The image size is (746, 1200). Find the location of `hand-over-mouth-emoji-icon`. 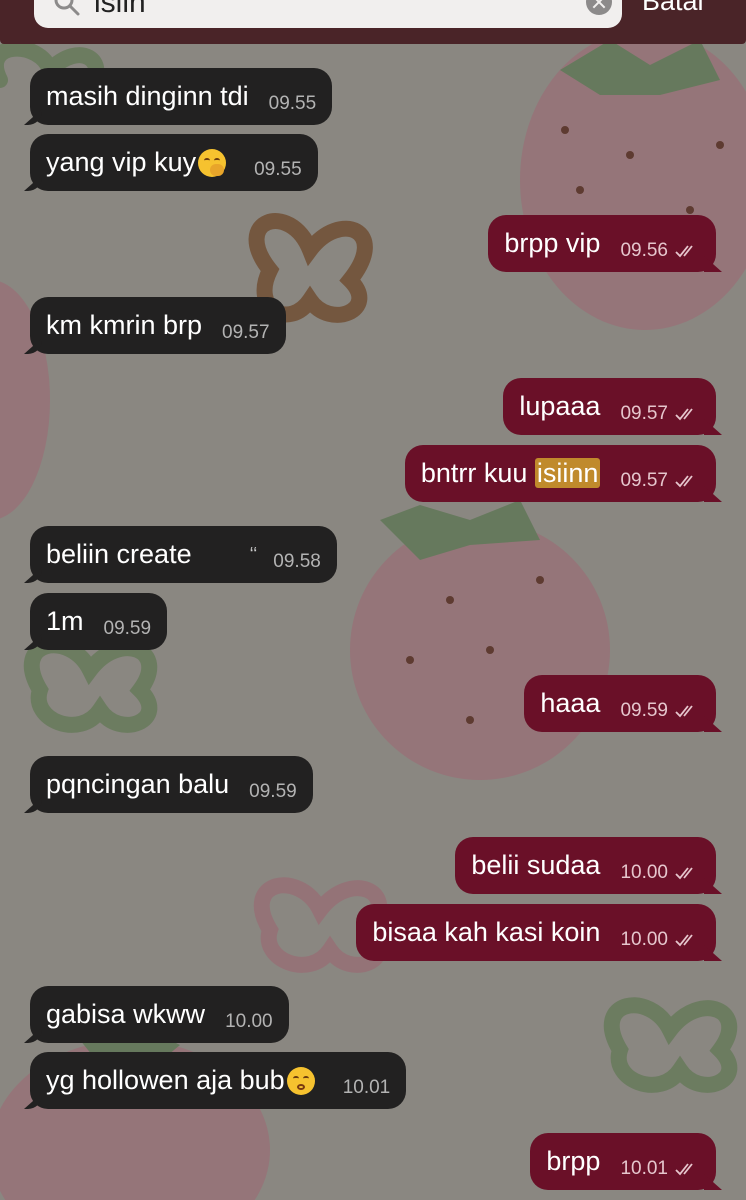

hand-over-mouth-emoji-icon is located at coordinates (212, 162).